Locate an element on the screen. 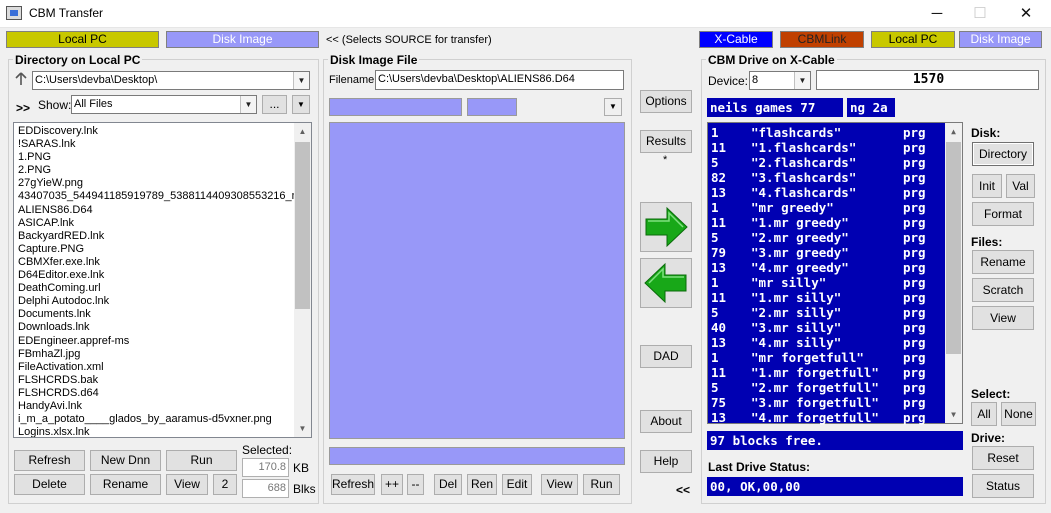 Image resolution: width=1051 pixels, height=513 pixels. list-item: 1.PNG is located at coordinates (154, 157).